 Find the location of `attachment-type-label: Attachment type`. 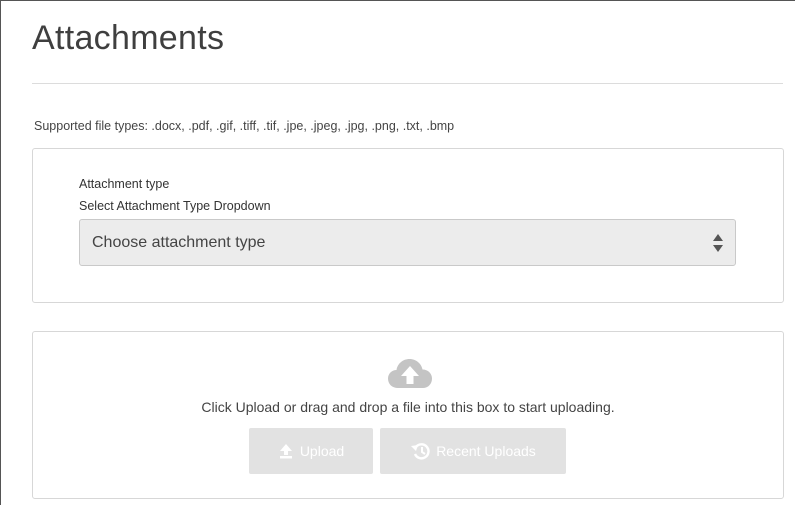

attachment-type-label: Attachment type is located at coordinates (124, 184).